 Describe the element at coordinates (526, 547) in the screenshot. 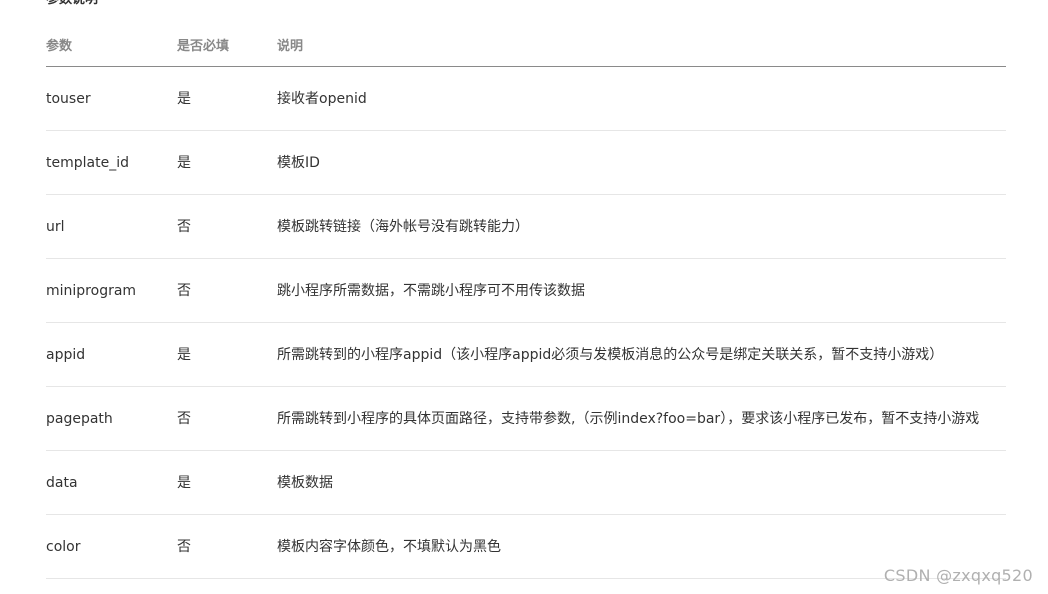

I see `table-row: color 否 模板内容字体颜色，不填默认为黑色` at that location.